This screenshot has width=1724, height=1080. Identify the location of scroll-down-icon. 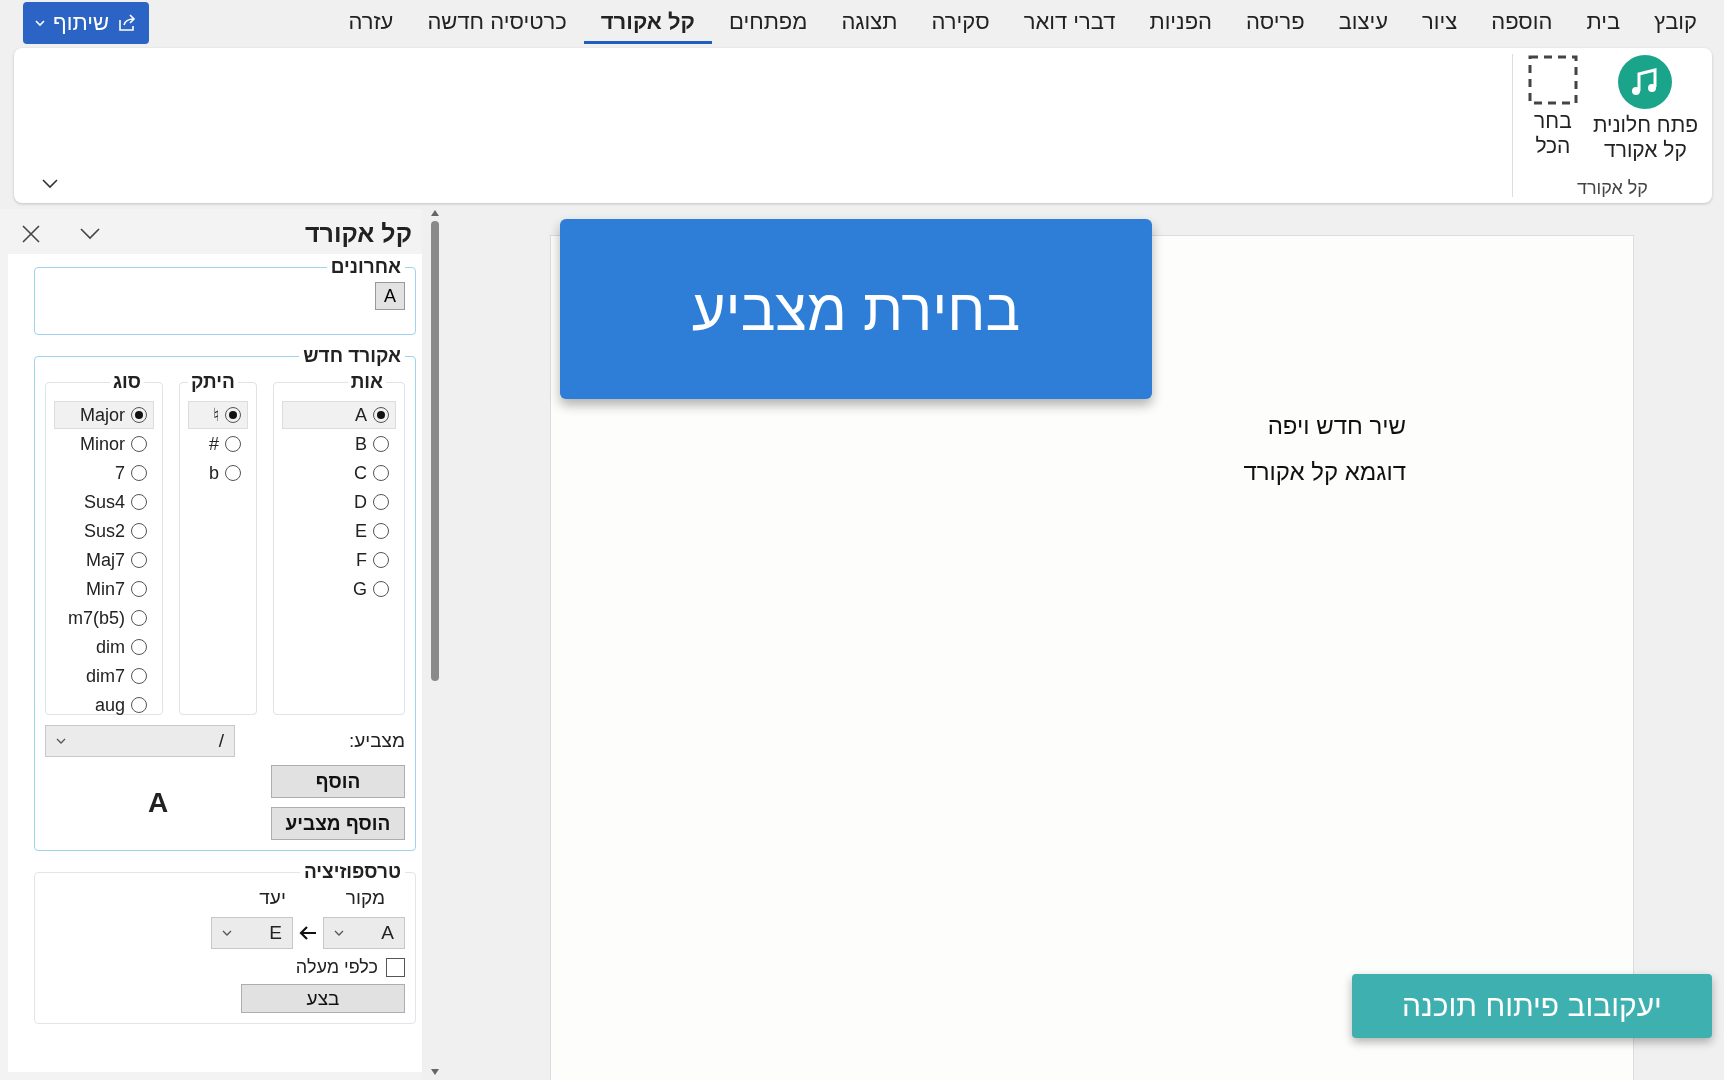
(435, 1072).